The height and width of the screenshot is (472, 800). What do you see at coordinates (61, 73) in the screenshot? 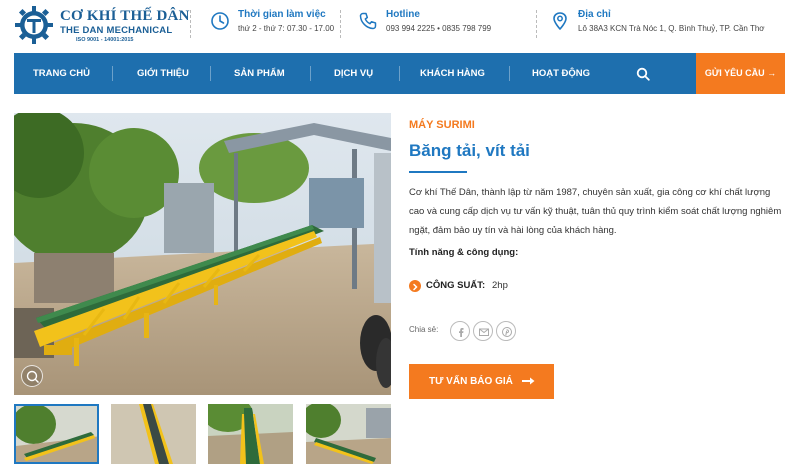
I see `nav-item-home: TRANG CHỦ` at bounding box center [61, 73].